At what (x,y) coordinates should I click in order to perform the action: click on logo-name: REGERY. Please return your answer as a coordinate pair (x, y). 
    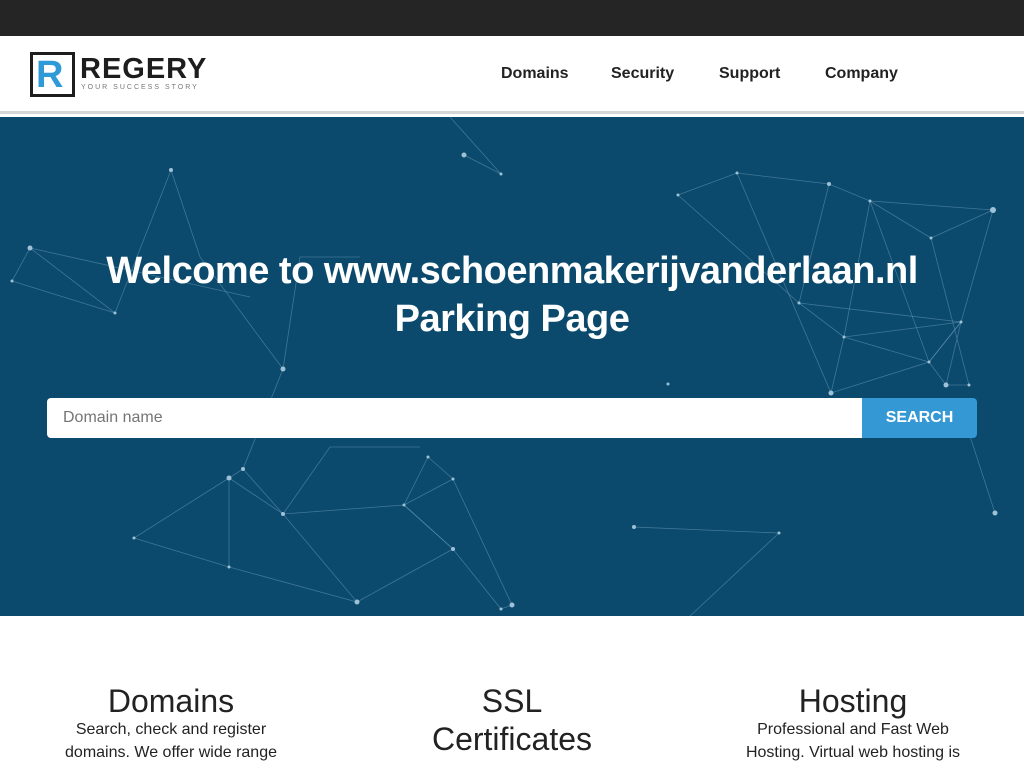
    Looking at the image, I should click on (144, 69).